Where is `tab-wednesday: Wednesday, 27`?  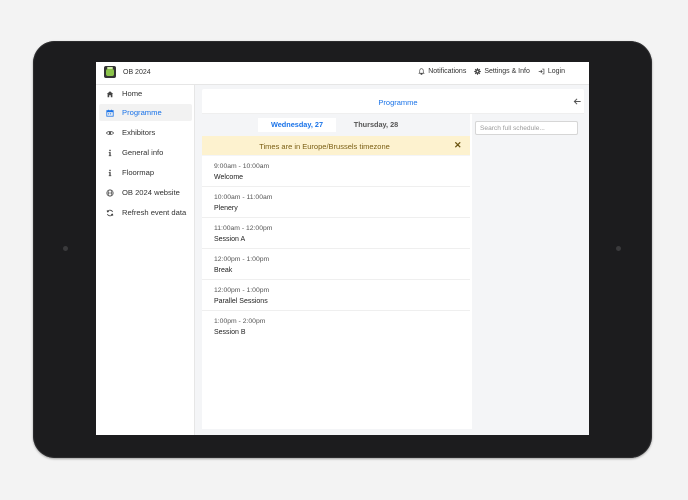
tab-wednesday: Wednesday, 27 is located at coordinates (297, 125).